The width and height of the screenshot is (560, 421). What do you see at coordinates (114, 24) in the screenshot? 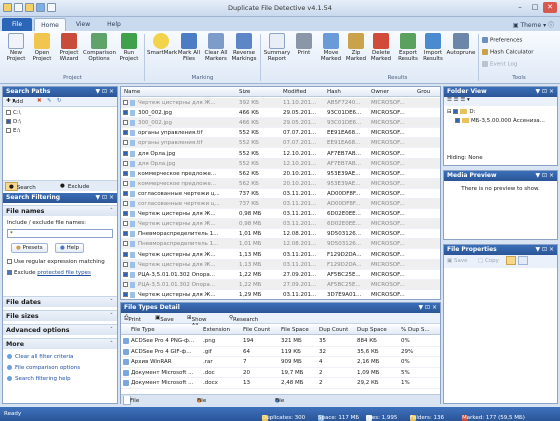
I see `tab-help: Help` at bounding box center [114, 24].